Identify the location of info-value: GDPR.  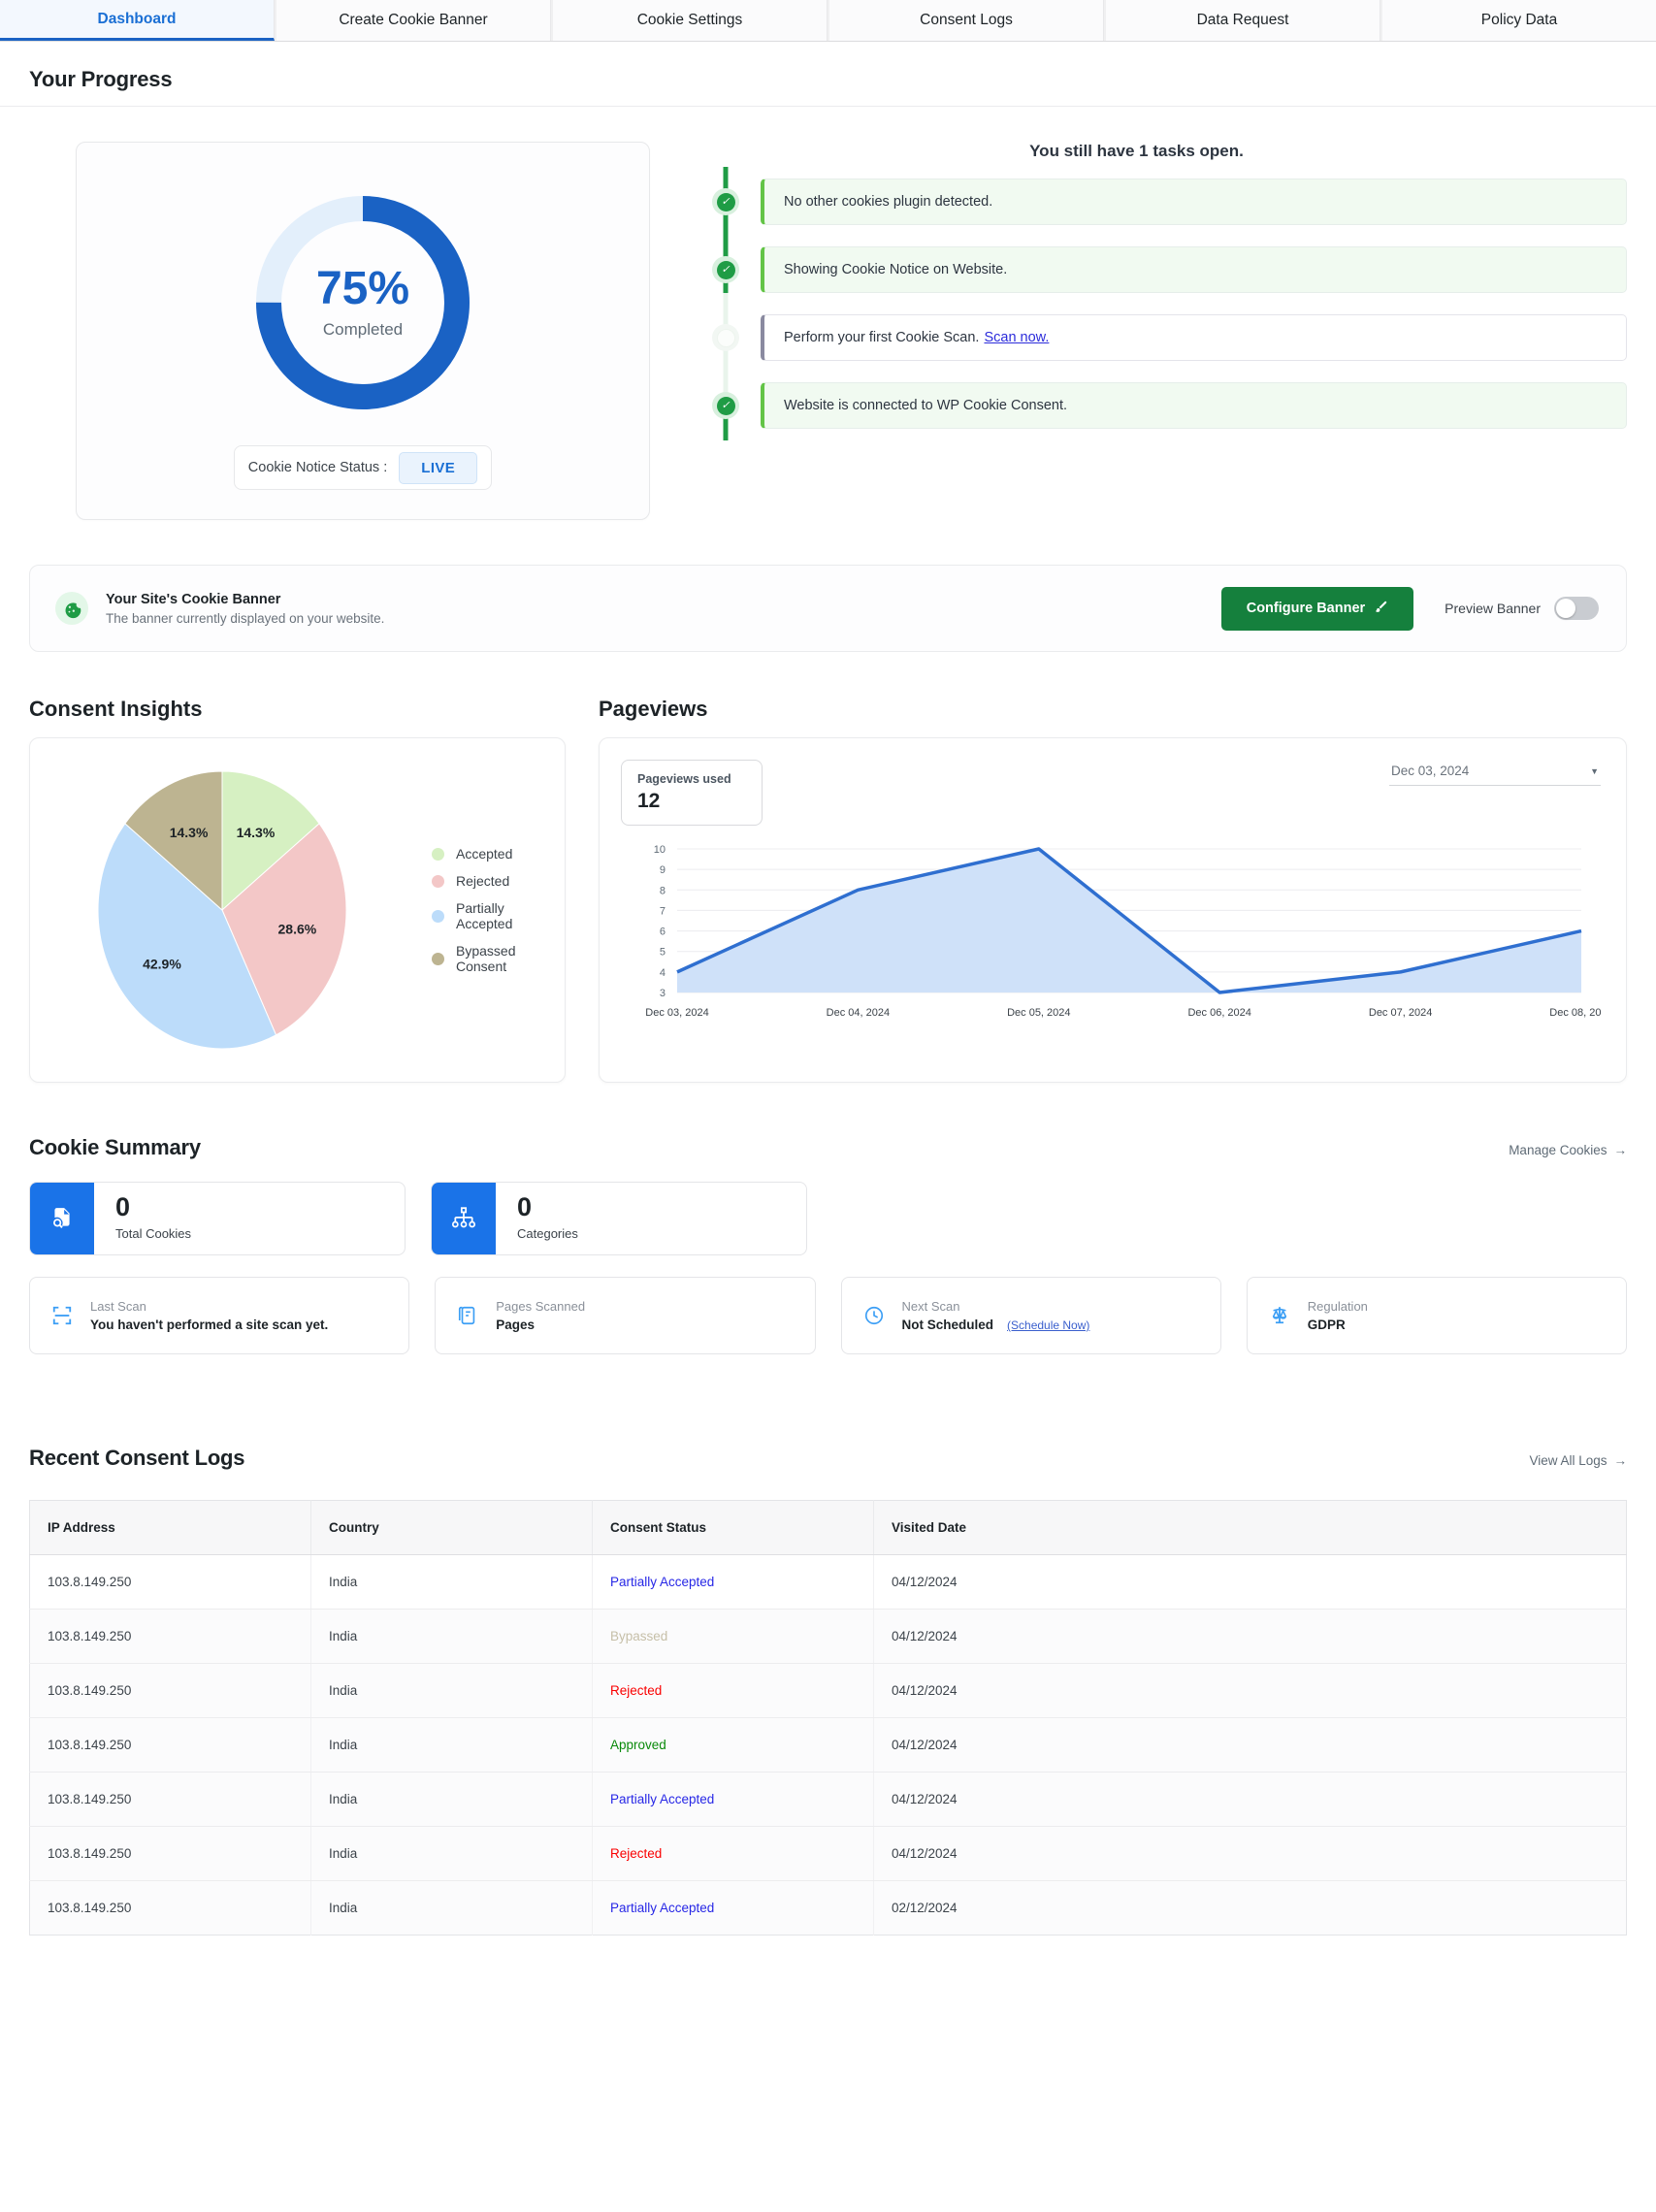
(1326, 1324).